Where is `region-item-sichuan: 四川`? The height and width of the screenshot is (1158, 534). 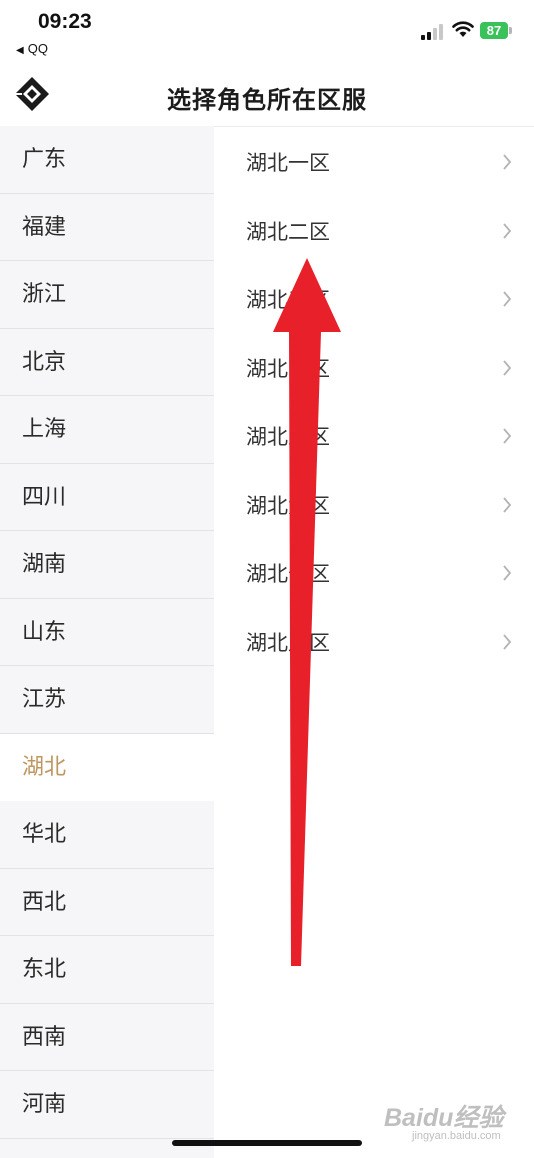
region-item-sichuan: 四川 is located at coordinates (107, 497).